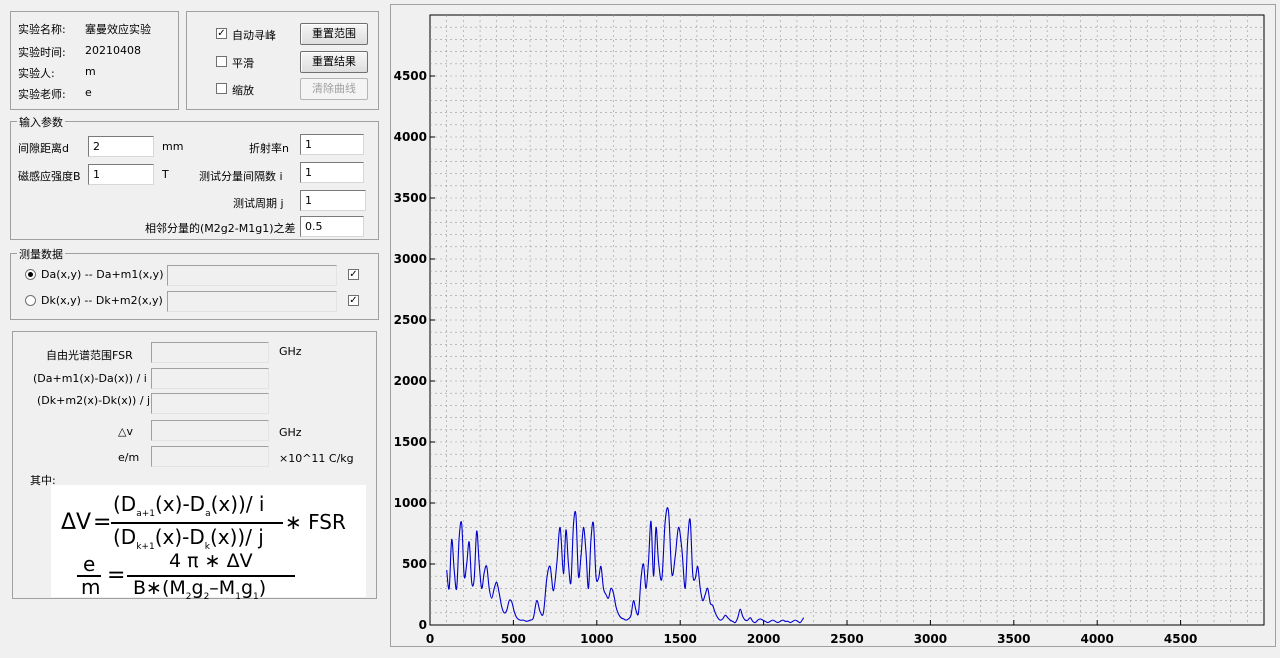 This screenshot has width=1280, height=658. Describe the element at coordinates (173, 146) in the screenshot. I see `gap-unit: mm` at that location.